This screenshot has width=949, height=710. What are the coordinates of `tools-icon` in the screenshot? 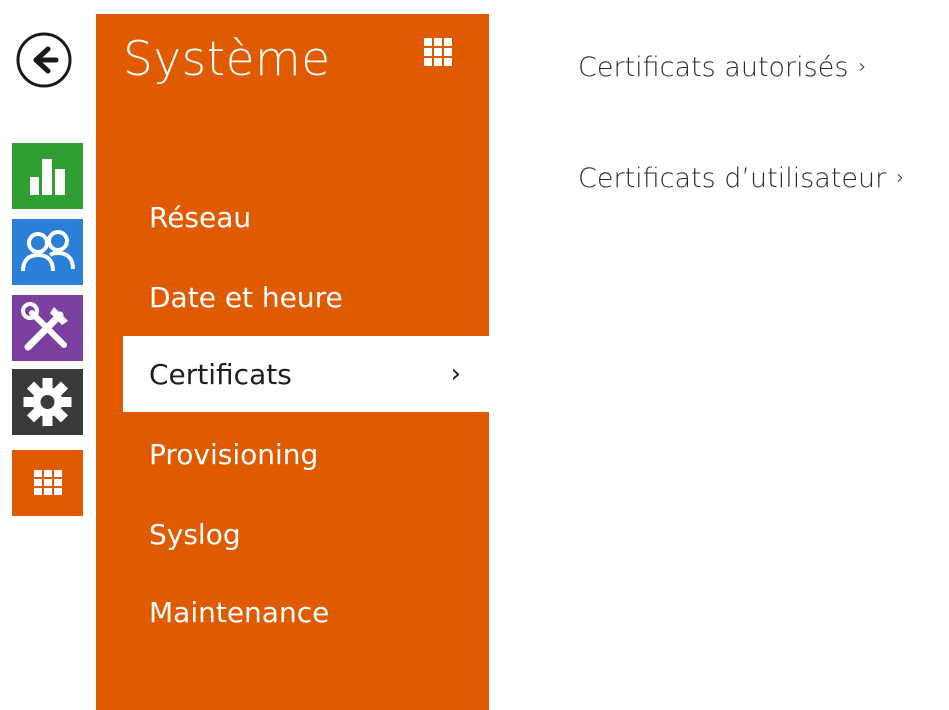 It's located at (47, 328).